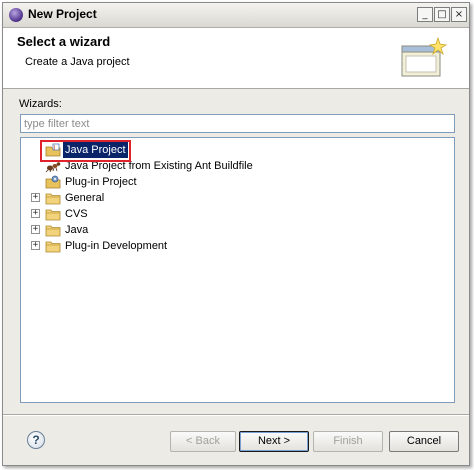 This screenshot has height=470, width=474. What do you see at coordinates (76, 214) in the screenshot?
I see `tree-item-label: CVS` at bounding box center [76, 214].